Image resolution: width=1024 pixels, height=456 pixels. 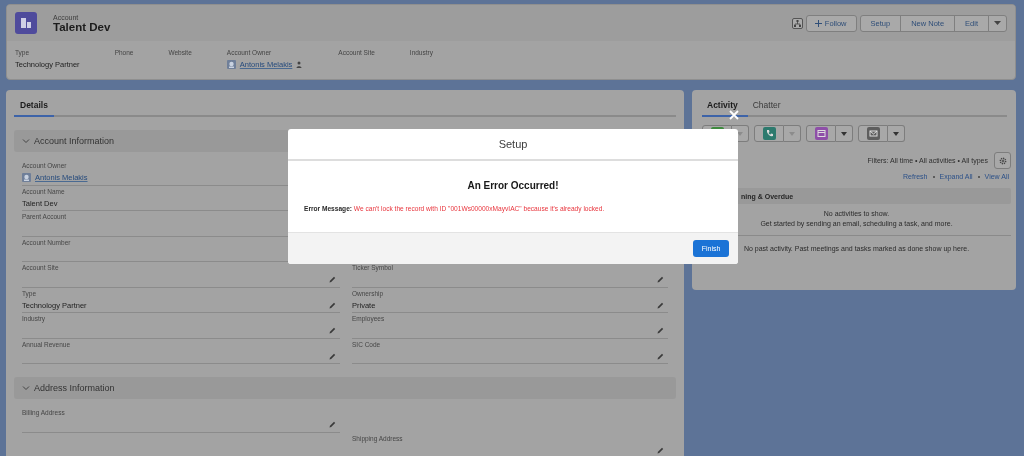 What do you see at coordinates (734, 115) in the screenshot?
I see `close-icon` at bounding box center [734, 115].